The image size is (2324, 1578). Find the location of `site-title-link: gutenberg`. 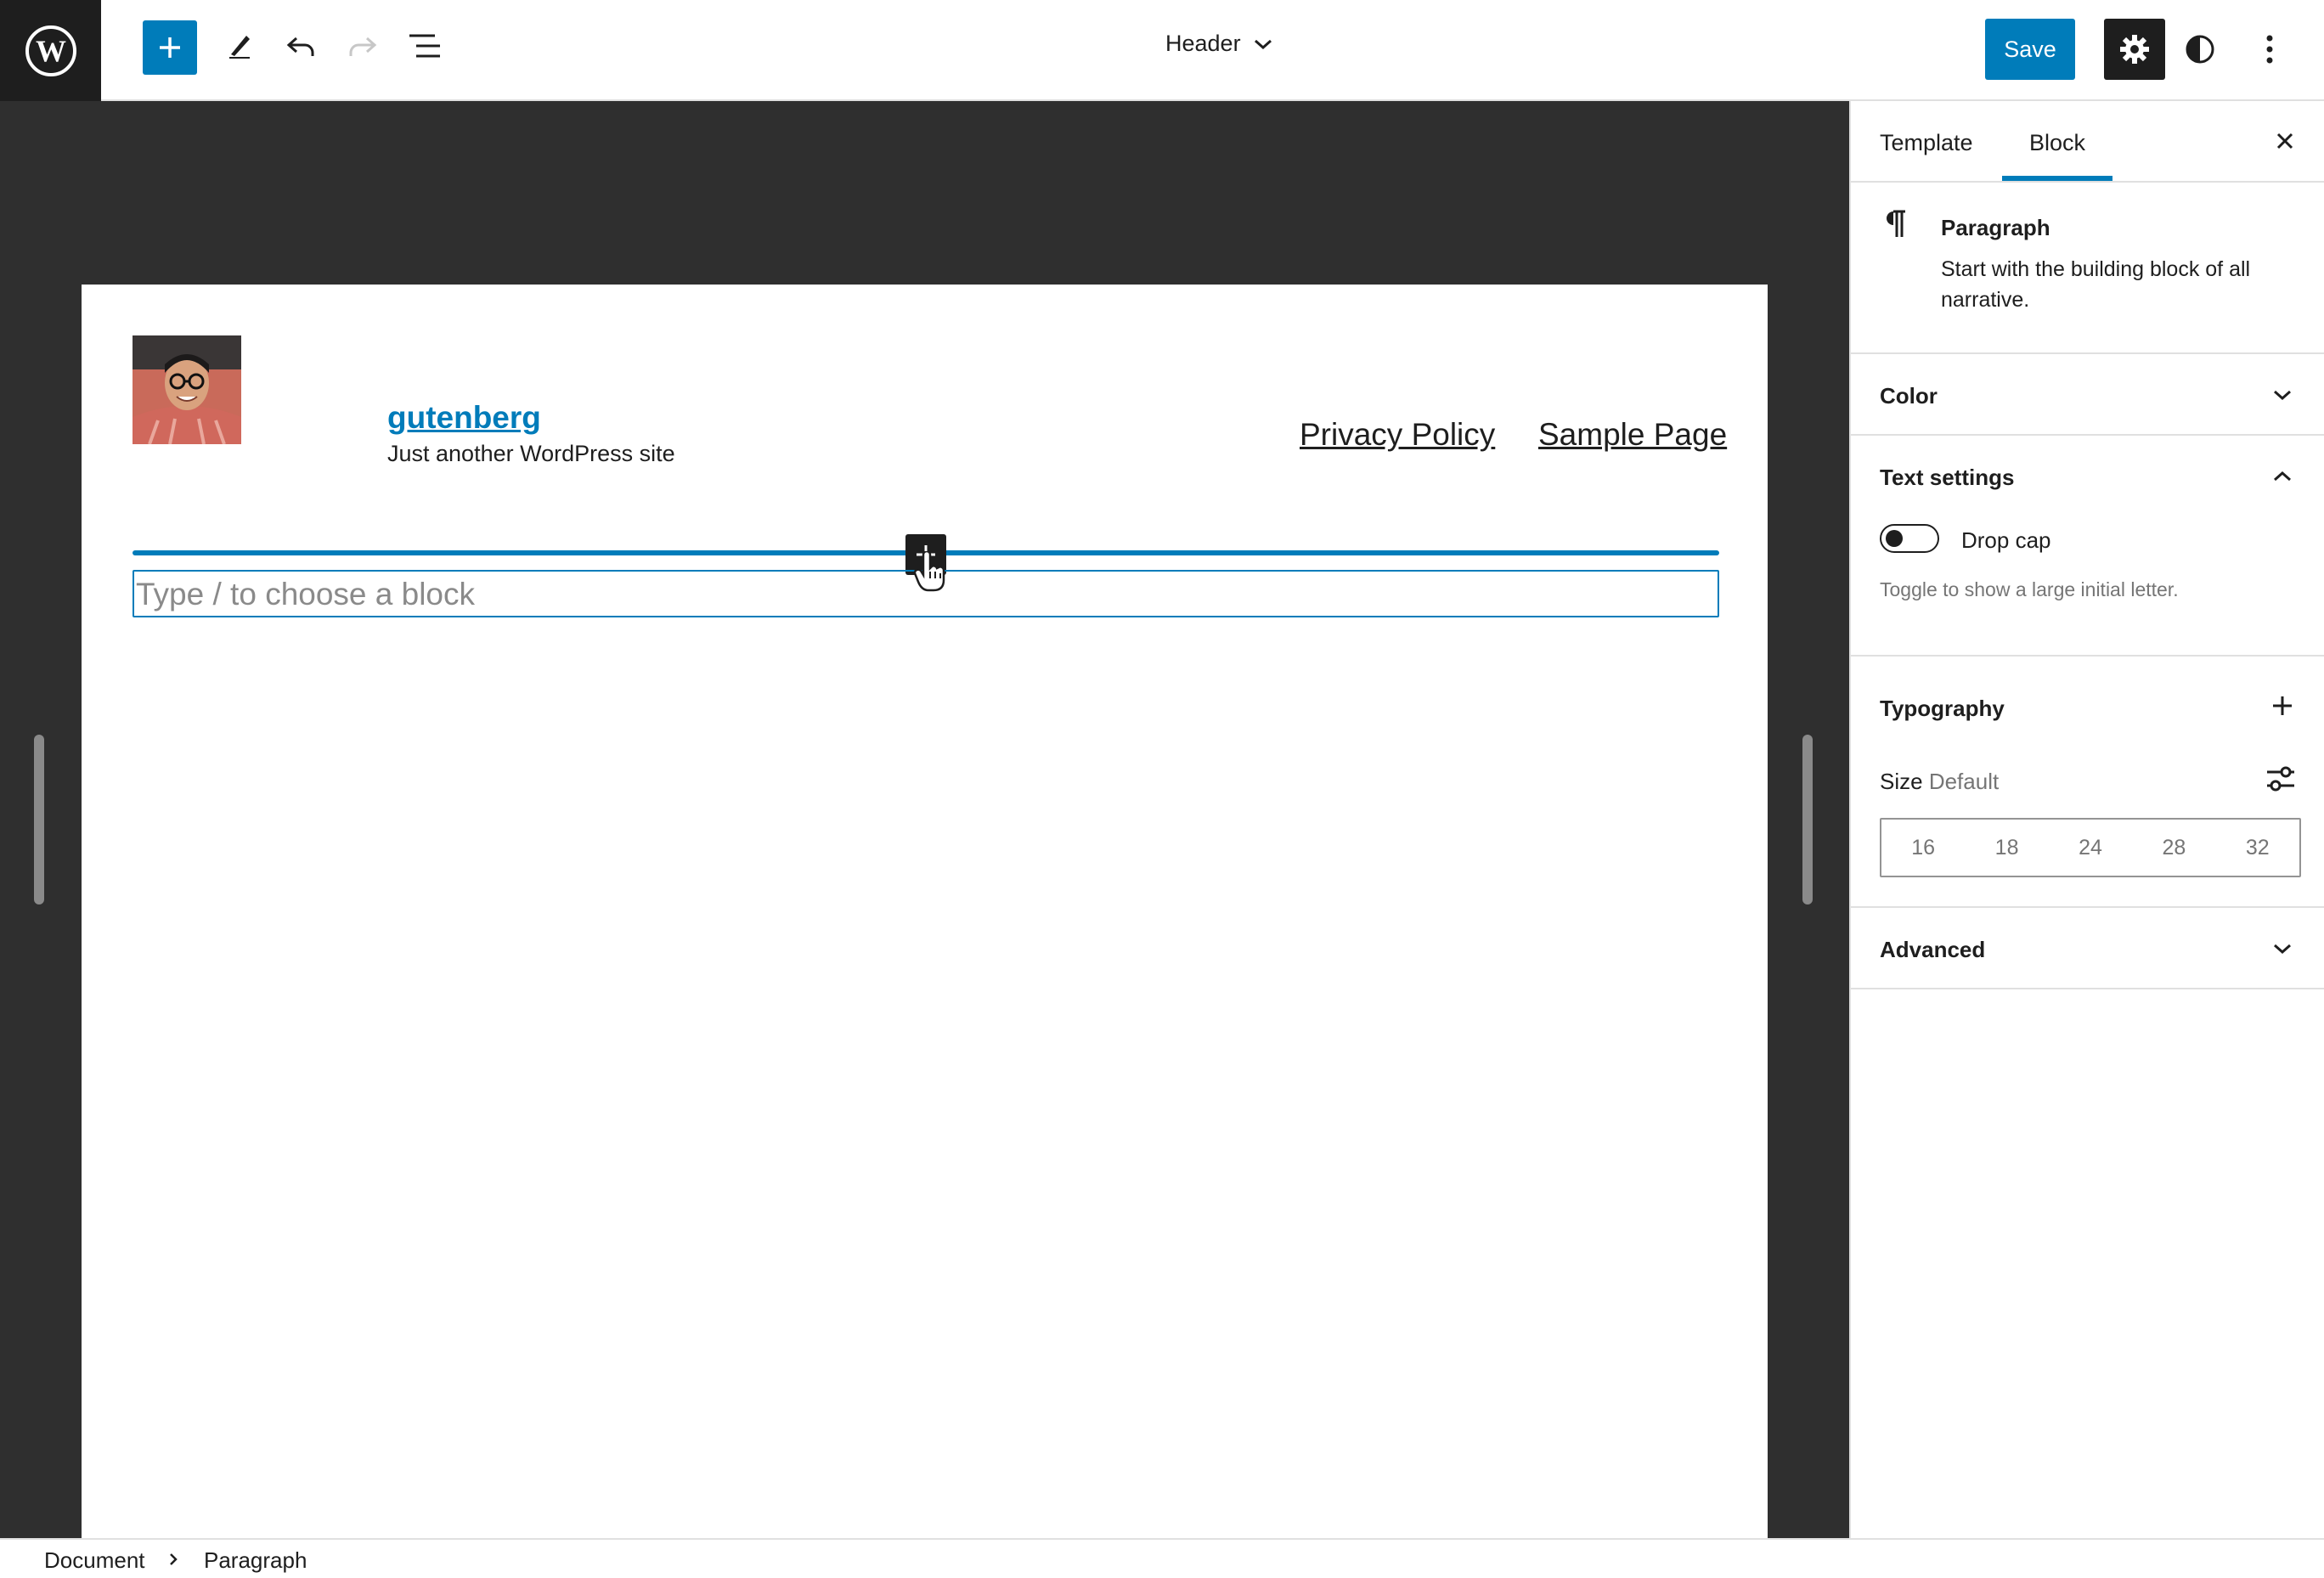

site-title-link: gutenberg is located at coordinates (464, 418).